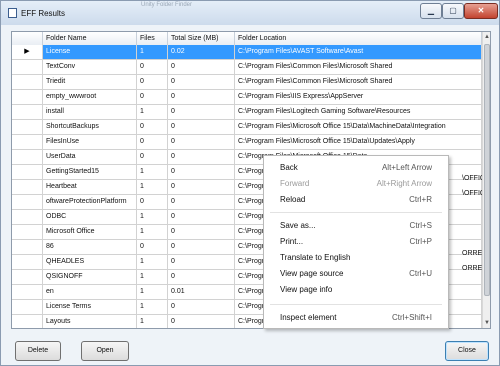 Image resolution: width=500 pixels, height=366 pixels. What do you see at coordinates (90, 202) in the screenshot?
I see `folder-name-cell: oftwareProtectionPlatform` at bounding box center [90, 202].